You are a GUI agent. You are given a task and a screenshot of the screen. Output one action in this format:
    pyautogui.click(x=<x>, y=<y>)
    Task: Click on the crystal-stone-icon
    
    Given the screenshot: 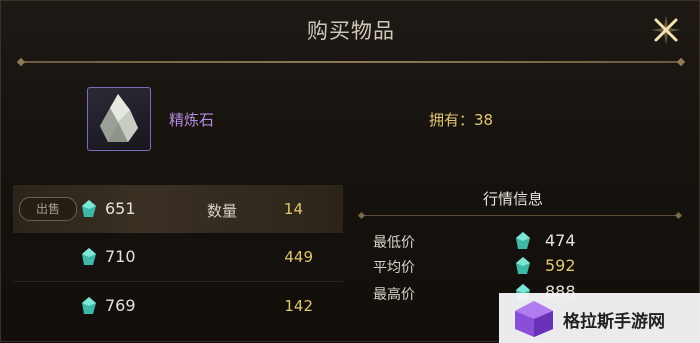 What is the action you would take?
    pyautogui.click(x=119, y=118)
    